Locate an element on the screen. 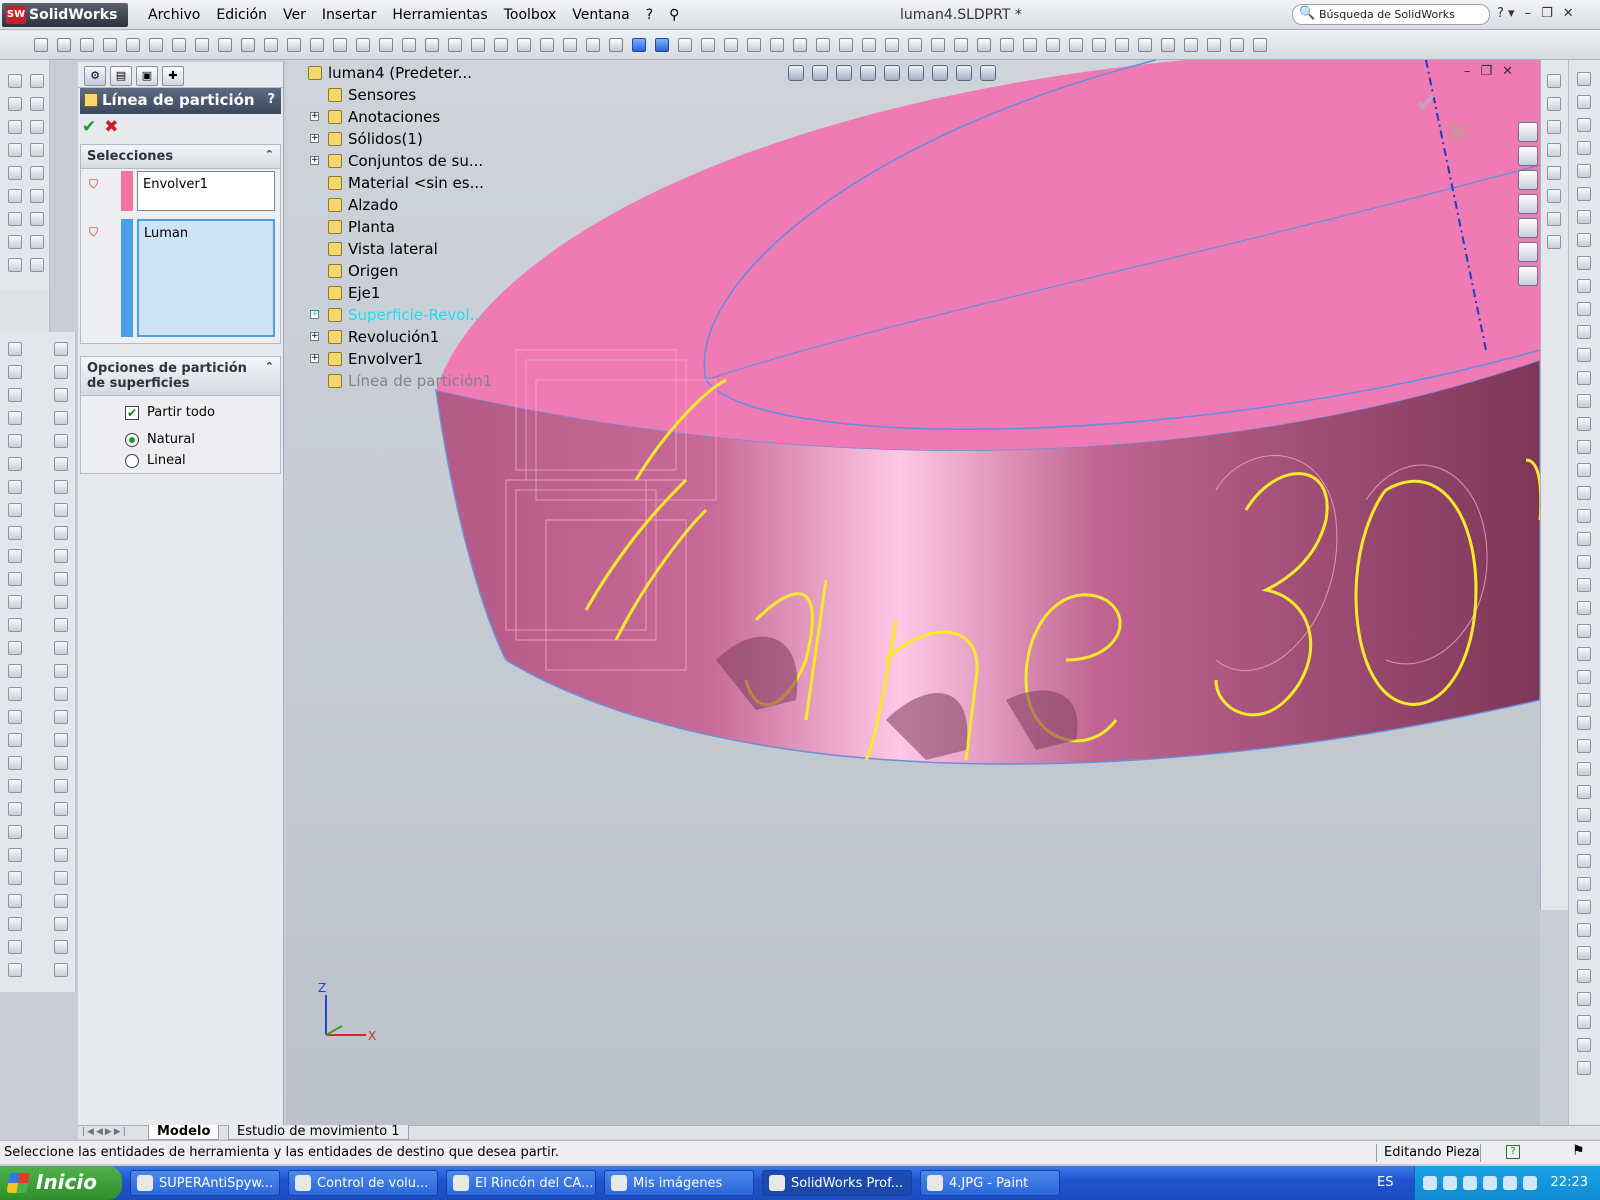  help-icon: ? is located at coordinates (271, 99).